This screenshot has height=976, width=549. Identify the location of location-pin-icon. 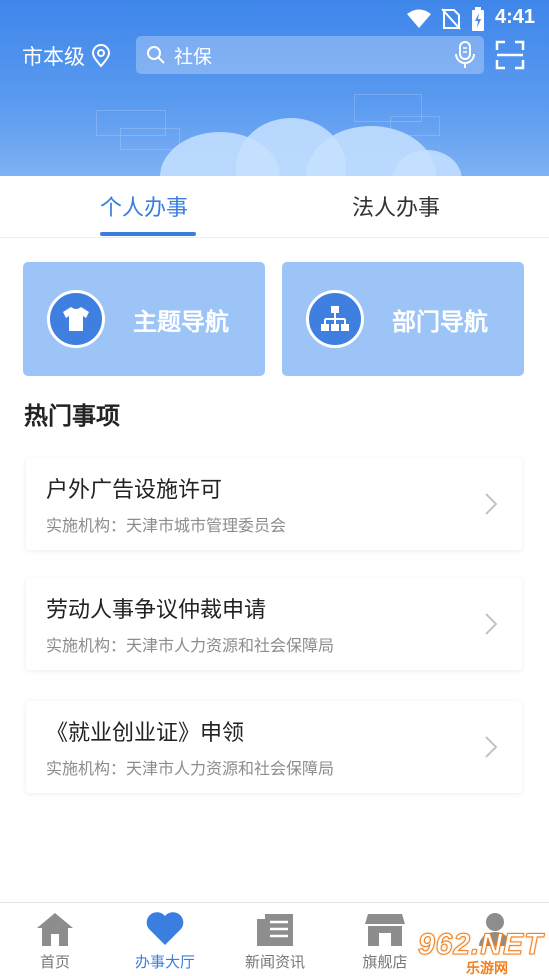
(101, 56).